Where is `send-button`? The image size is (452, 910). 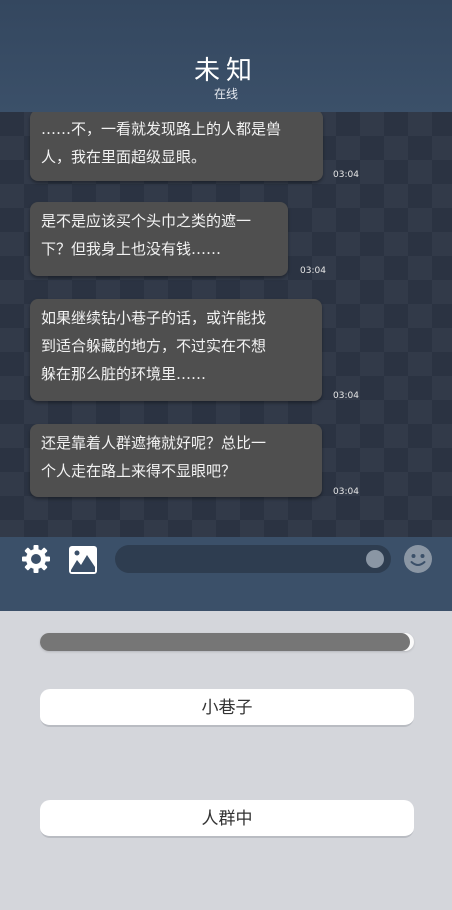 send-button is located at coordinates (375, 559).